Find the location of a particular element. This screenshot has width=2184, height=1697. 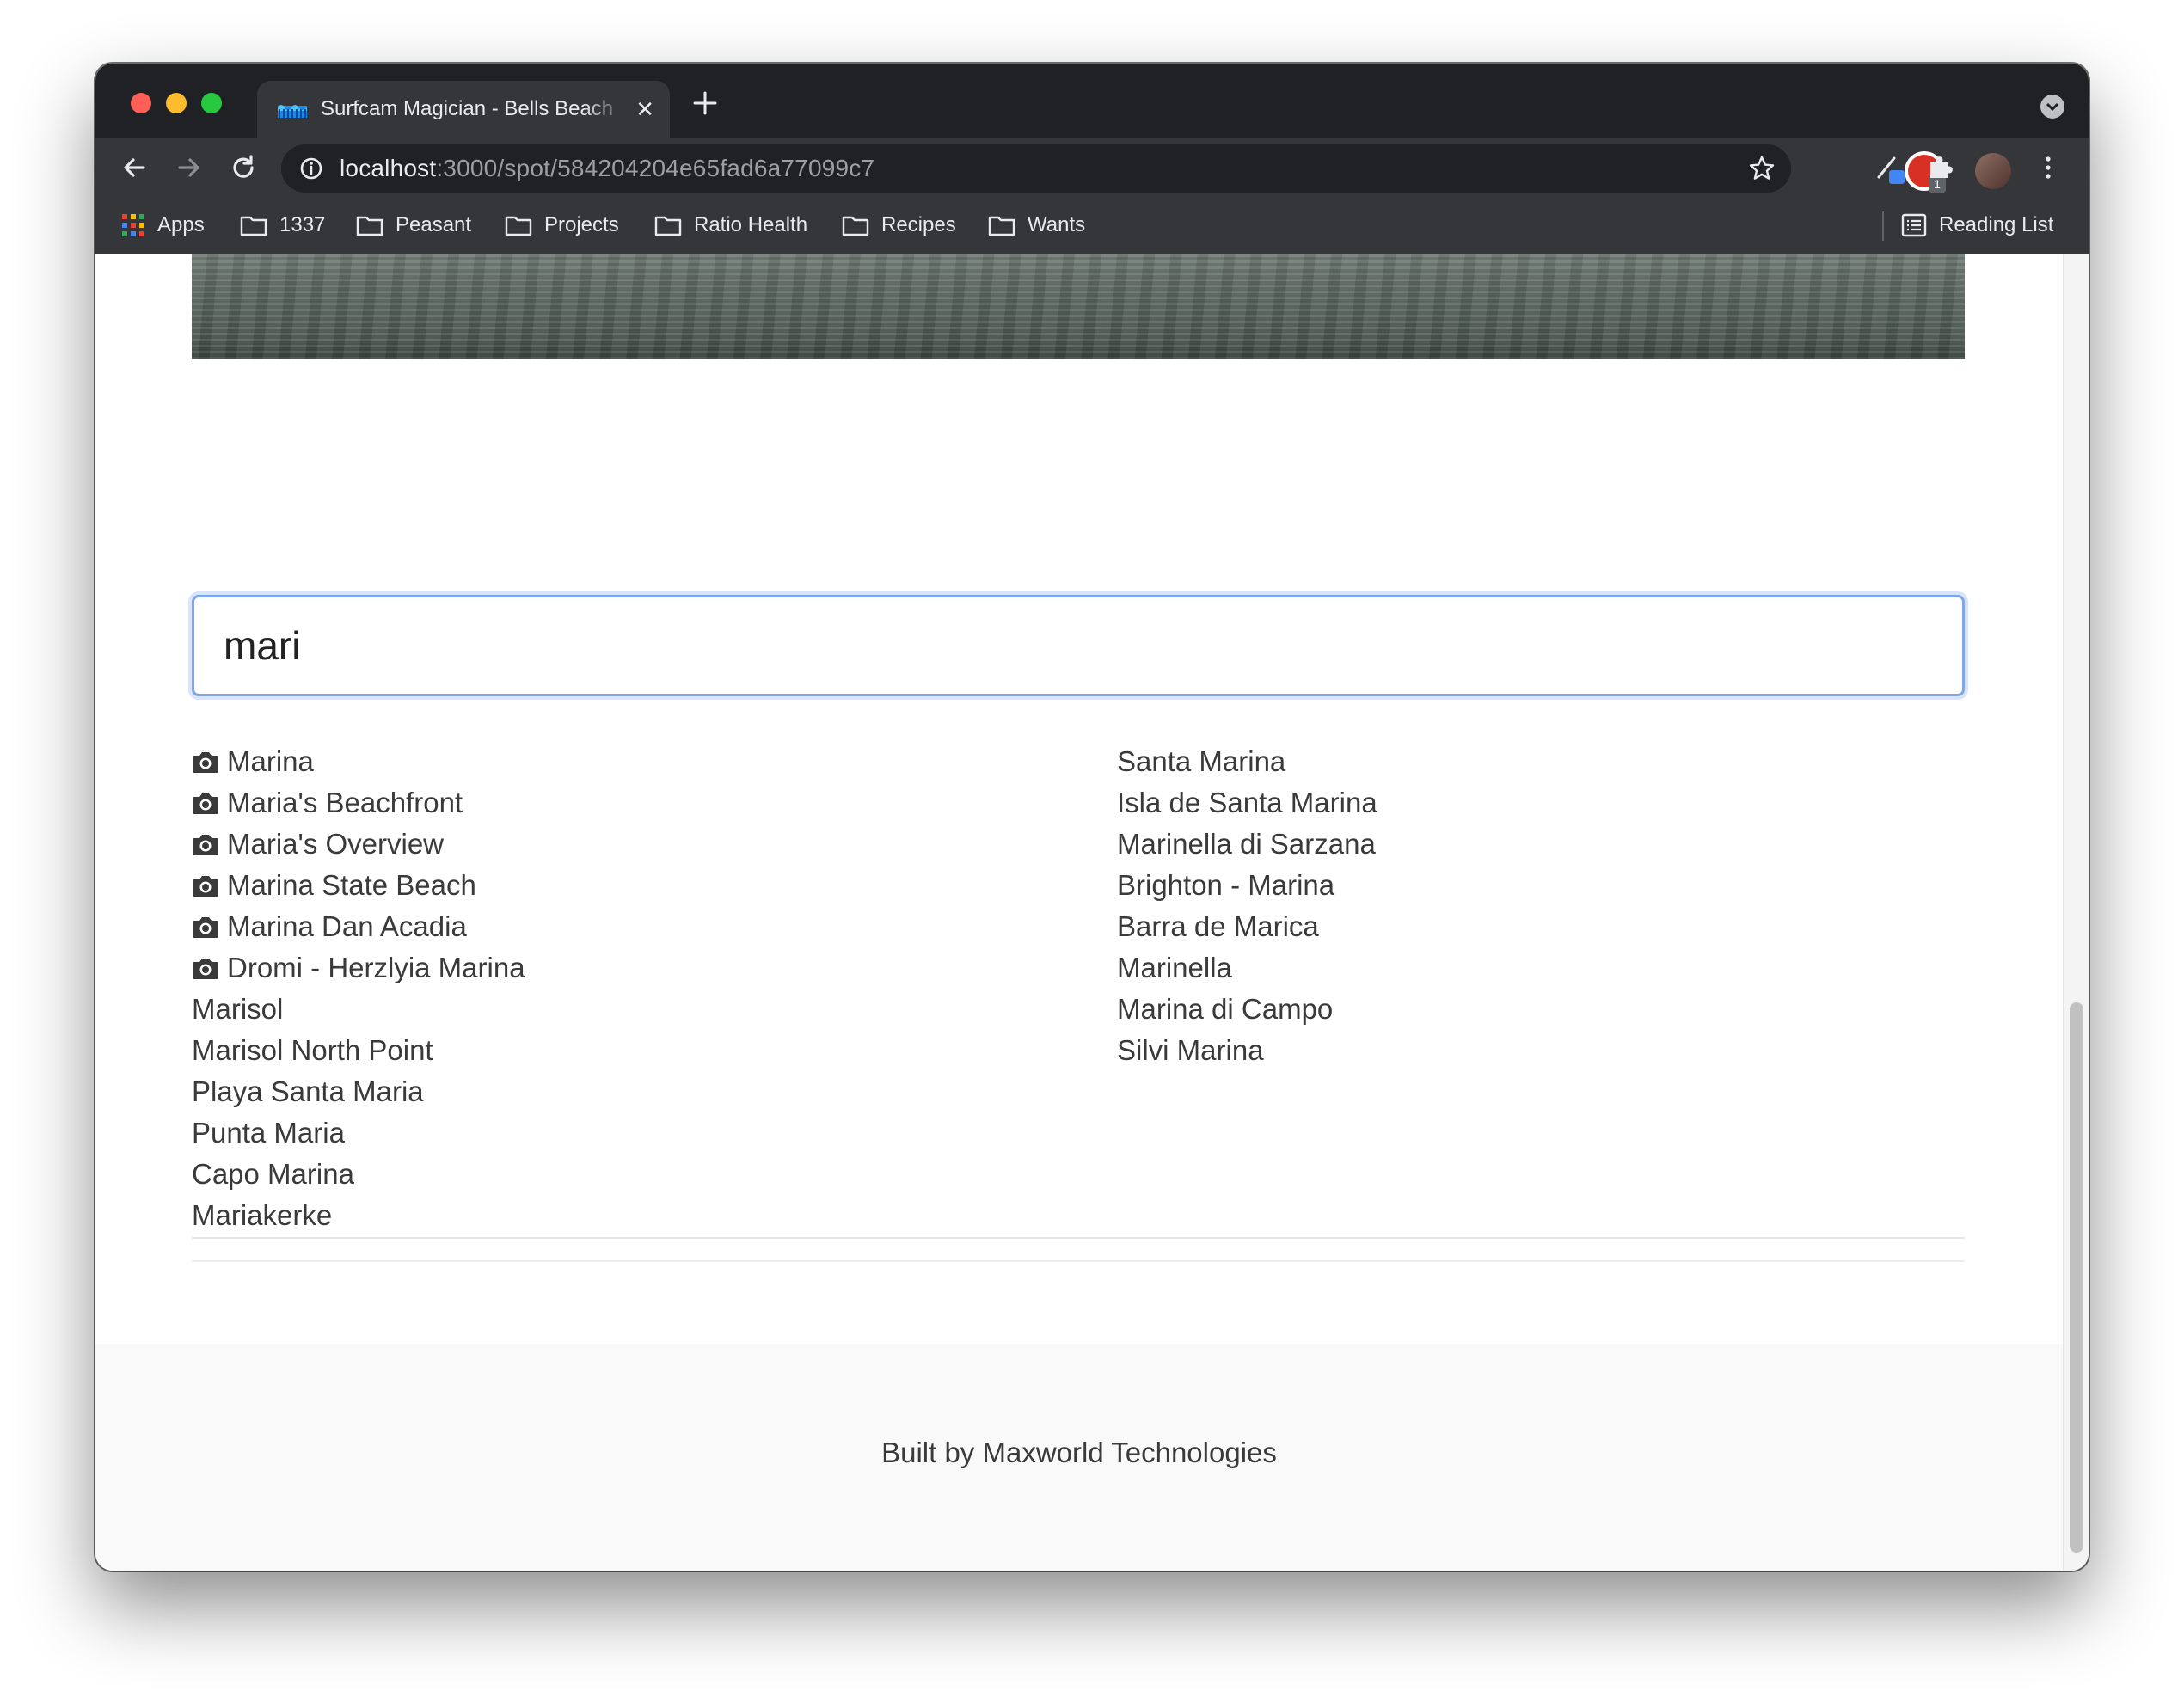

search-result-item: Capo Marina is located at coordinates (358, 1174).